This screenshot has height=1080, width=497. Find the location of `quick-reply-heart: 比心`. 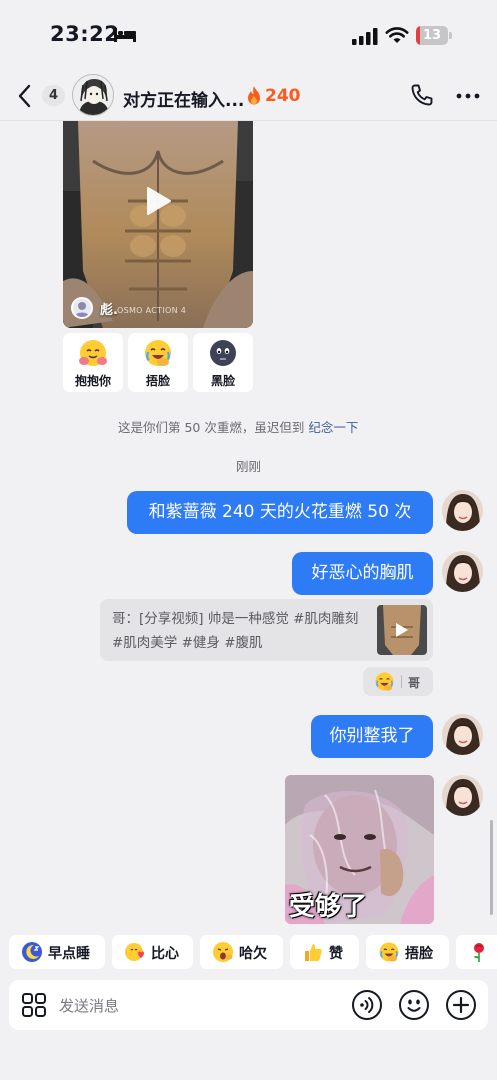

quick-reply-heart: 比心 is located at coordinates (152, 952).